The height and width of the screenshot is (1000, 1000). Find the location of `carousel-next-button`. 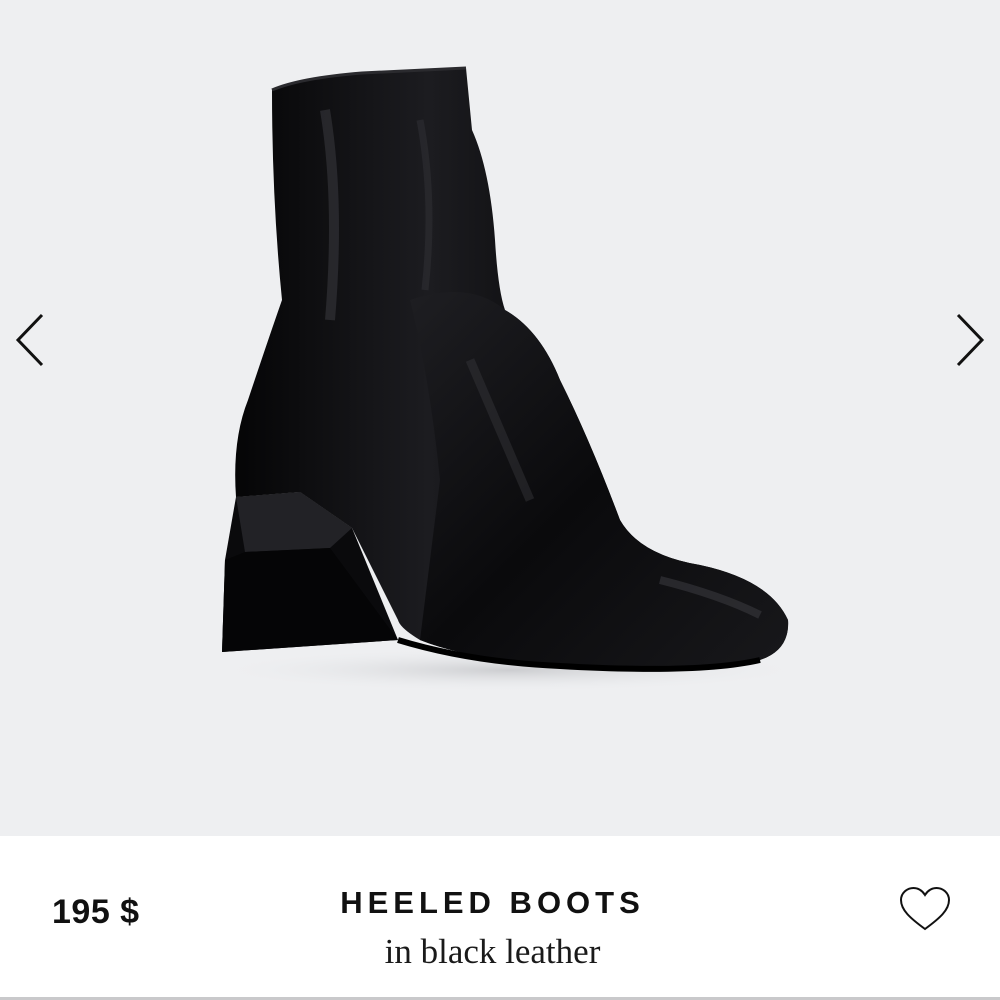

carousel-next-button is located at coordinates (970, 340).